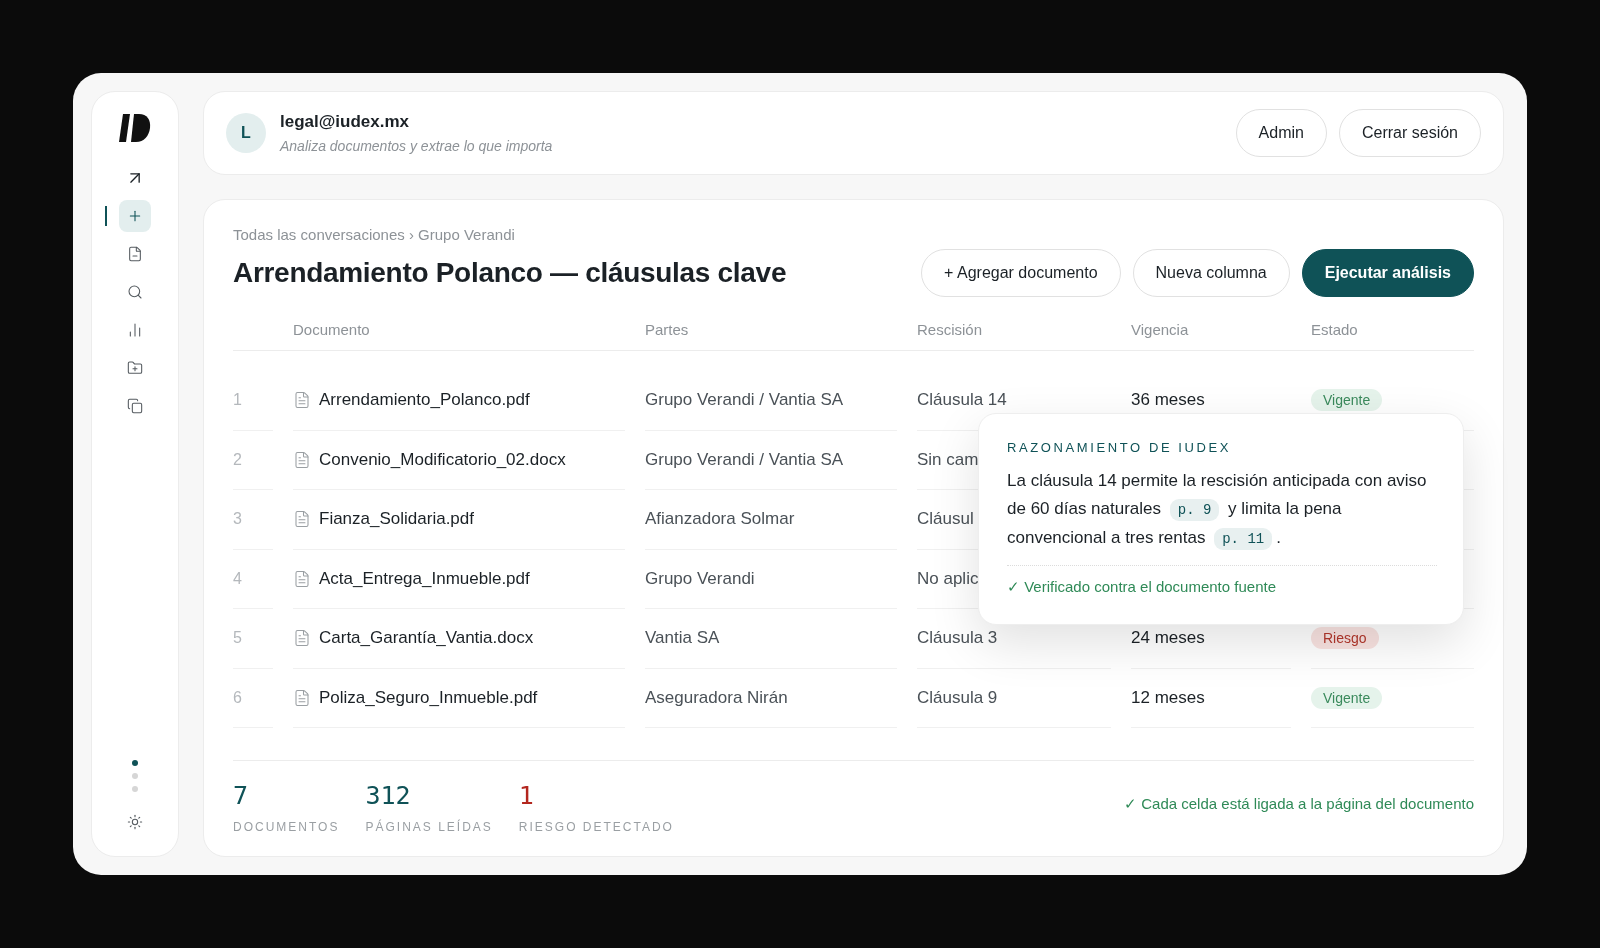 The height and width of the screenshot is (948, 1600). I want to click on document-name: Arrendamiento_Polanco.pdf, so click(424, 400).